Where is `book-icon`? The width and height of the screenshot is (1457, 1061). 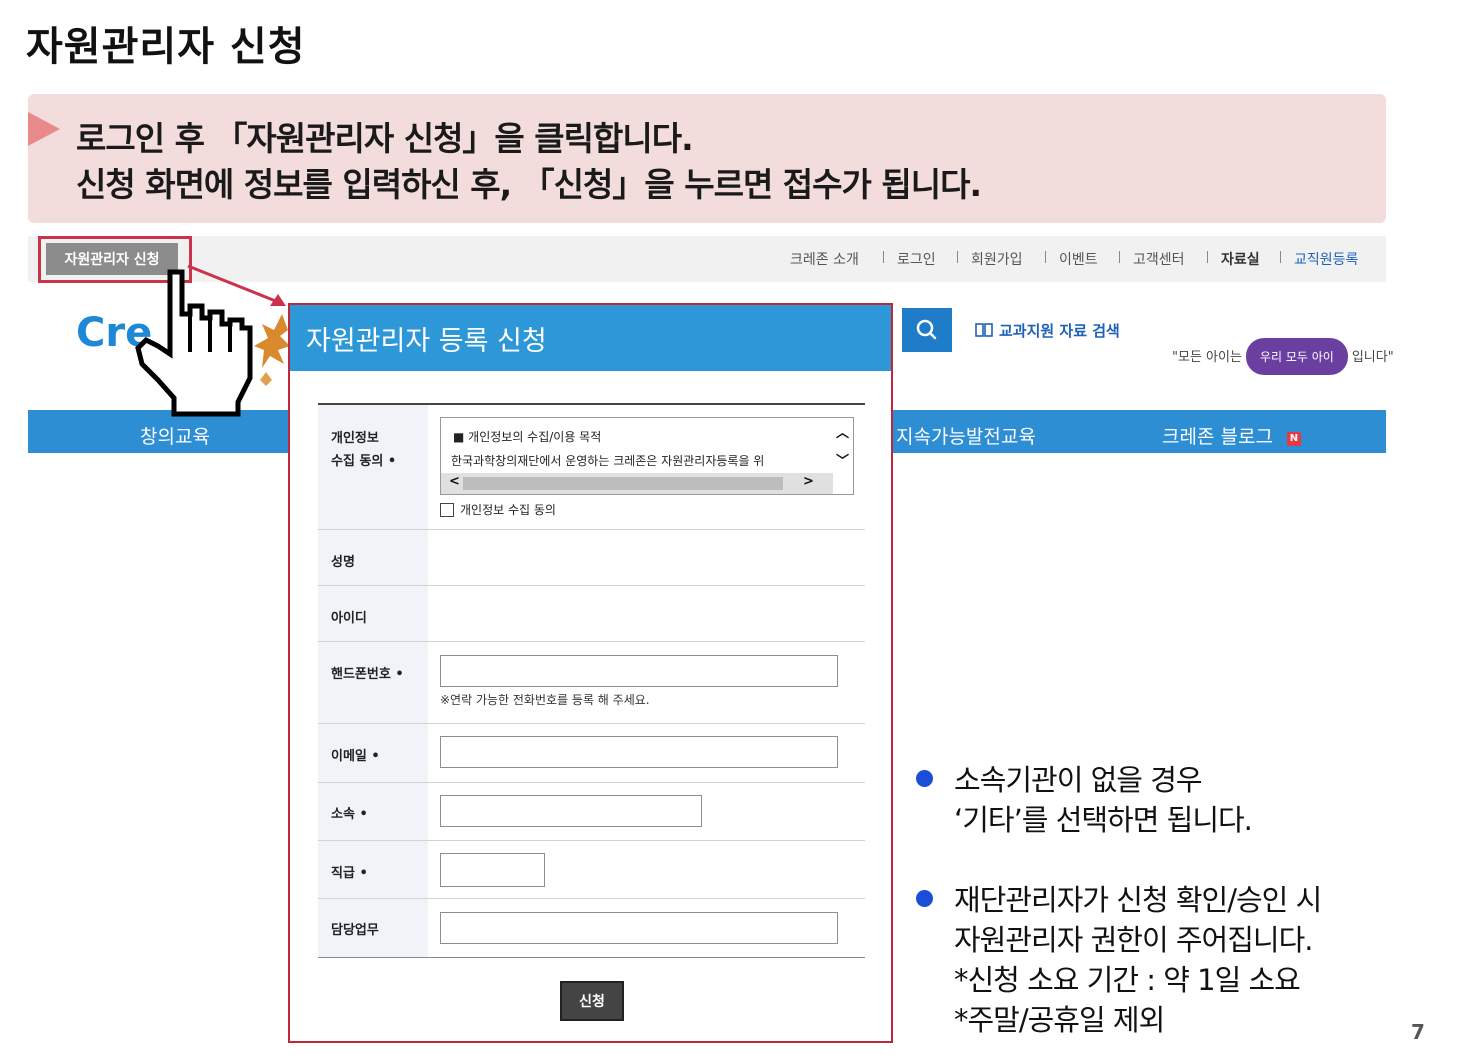
book-icon is located at coordinates (984, 330).